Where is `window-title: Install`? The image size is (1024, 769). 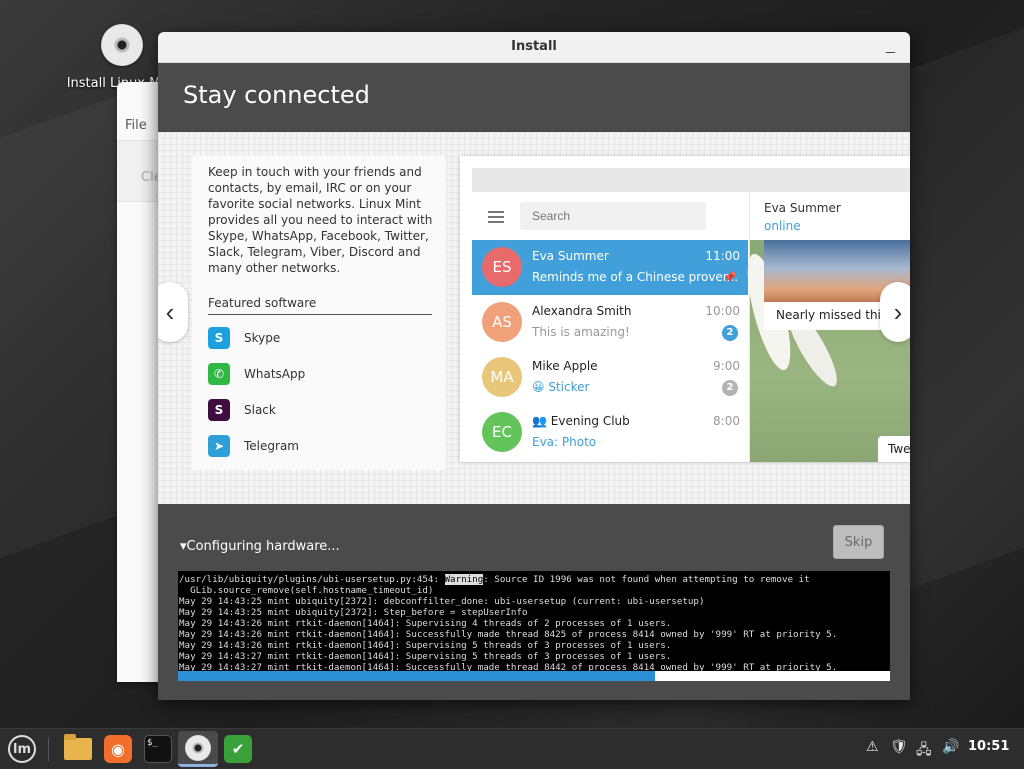
window-title: Install is located at coordinates (534, 46).